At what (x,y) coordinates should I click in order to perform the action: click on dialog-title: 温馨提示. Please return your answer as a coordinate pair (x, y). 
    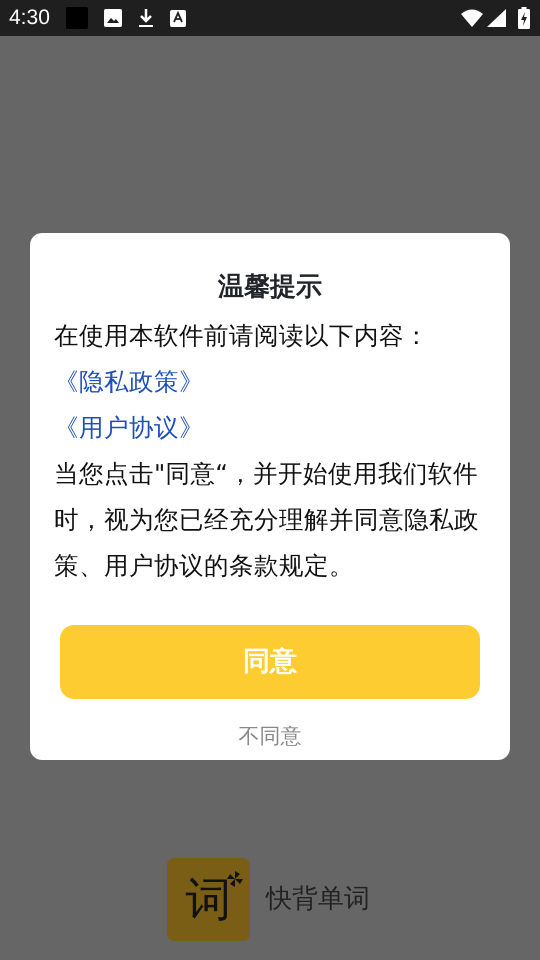
    Looking at the image, I should click on (269, 287).